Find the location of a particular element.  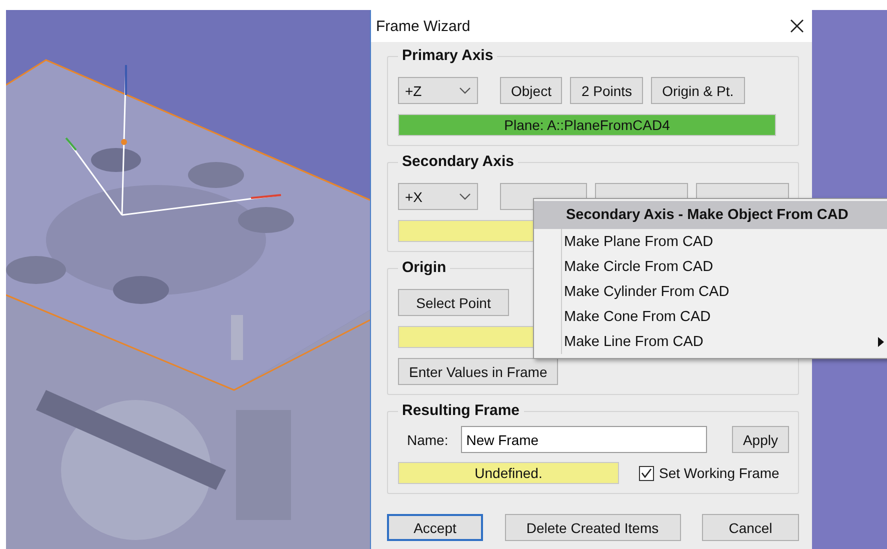

direction-dropdown: +Z is located at coordinates (438, 90).